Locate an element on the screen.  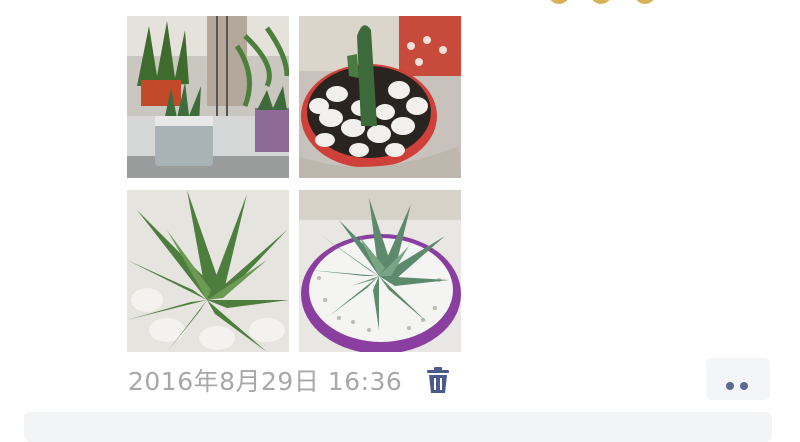
potted-plants-image is located at coordinates (208, 97).